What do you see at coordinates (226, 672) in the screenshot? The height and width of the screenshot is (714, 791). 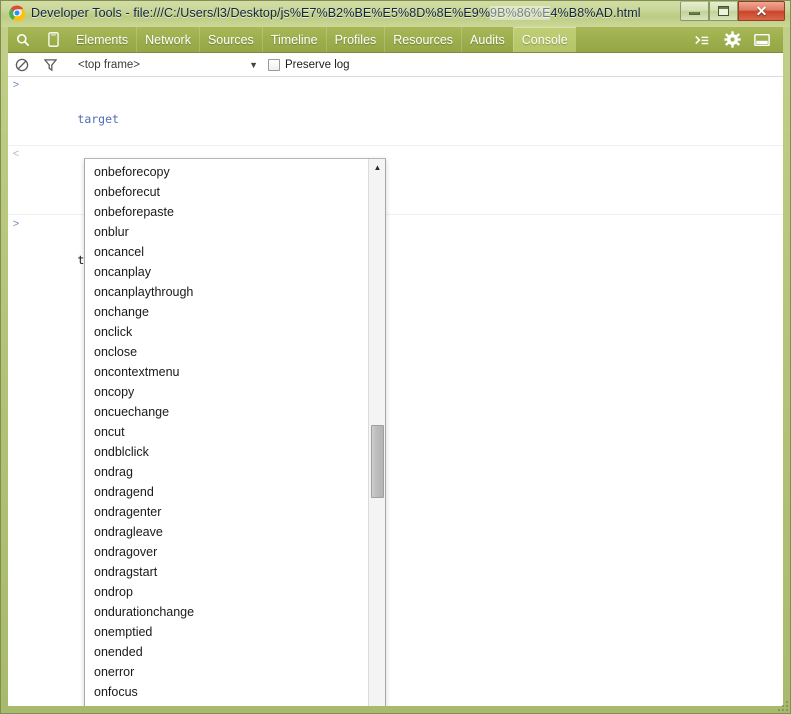 I see `autocomplete-item: onerror` at bounding box center [226, 672].